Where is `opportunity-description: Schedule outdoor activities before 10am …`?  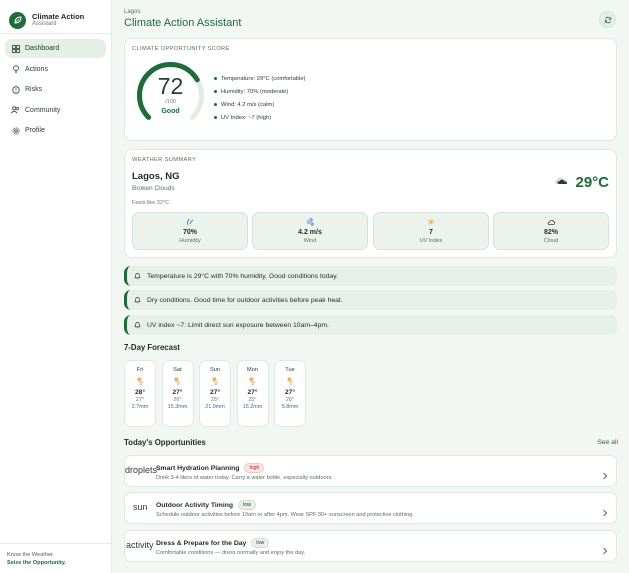 opportunity-description: Schedule outdoor activities before 10am … is located at coordinates (285, 515).